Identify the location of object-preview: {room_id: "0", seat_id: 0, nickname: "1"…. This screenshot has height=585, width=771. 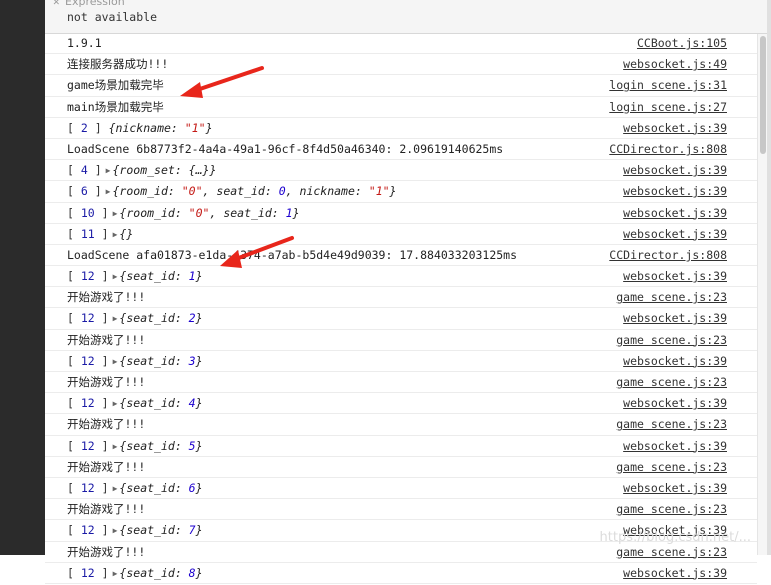
(254, 191).